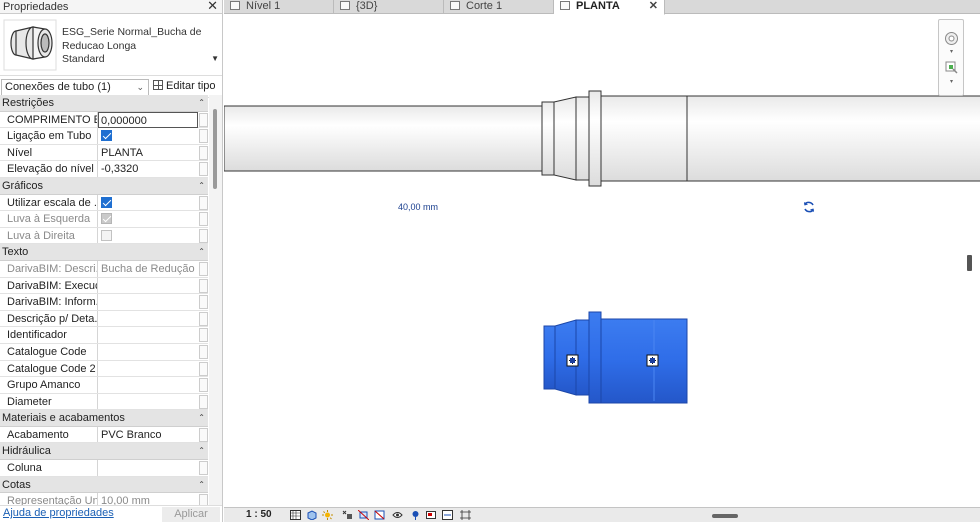  I want to click on analytical-model-icon, so click(447, 515).